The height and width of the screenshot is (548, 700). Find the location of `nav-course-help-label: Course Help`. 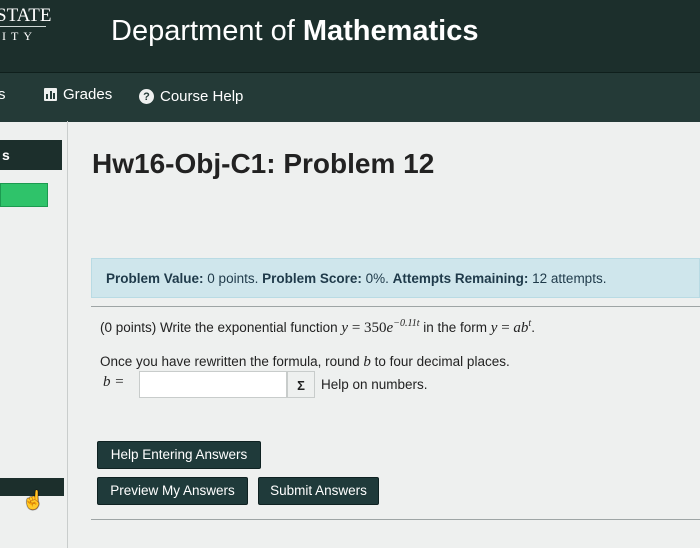

nav-course-help-label: Course Help is located at coordinates (202, 96).